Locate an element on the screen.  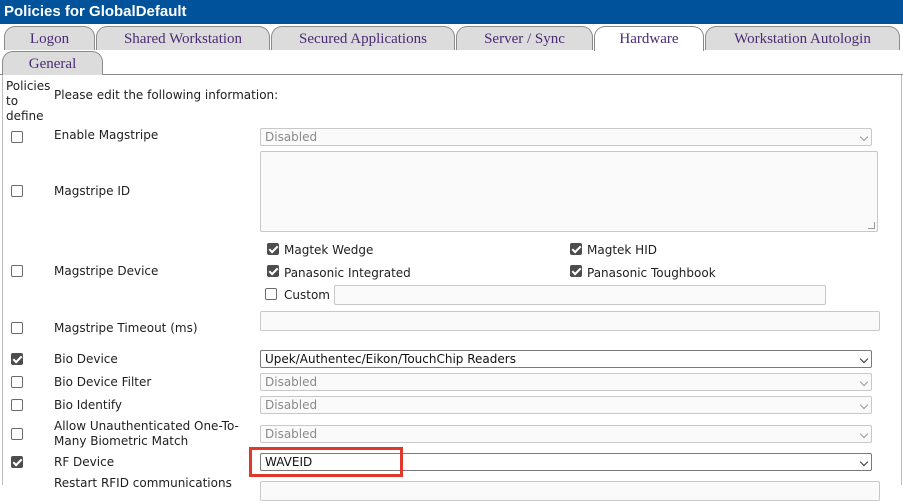
custom-device-label: Custom is located at coordinates (307, 295).